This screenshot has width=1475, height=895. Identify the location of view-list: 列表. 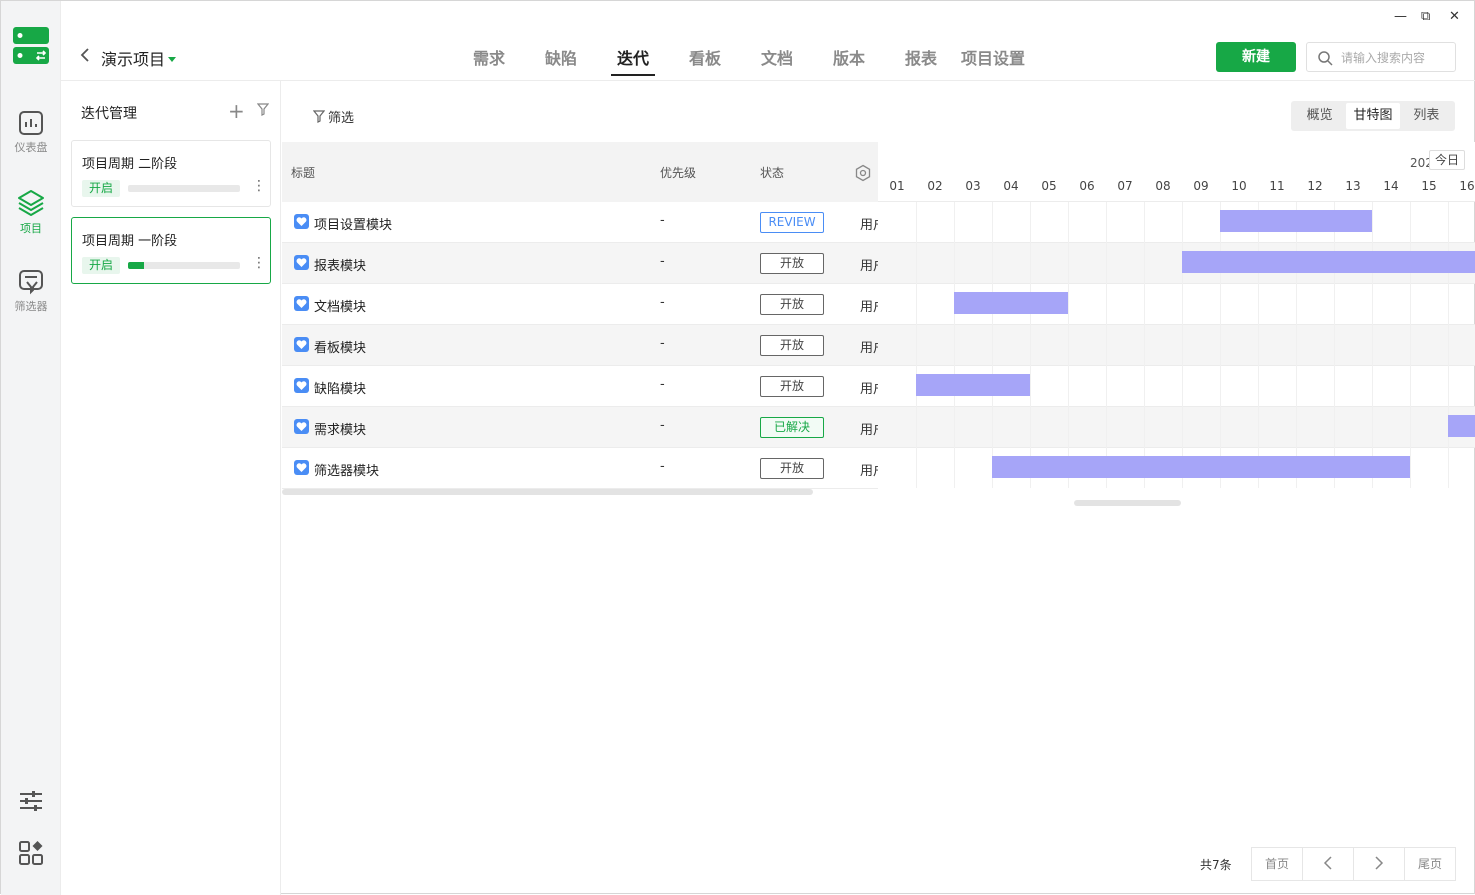
(1426, 116).